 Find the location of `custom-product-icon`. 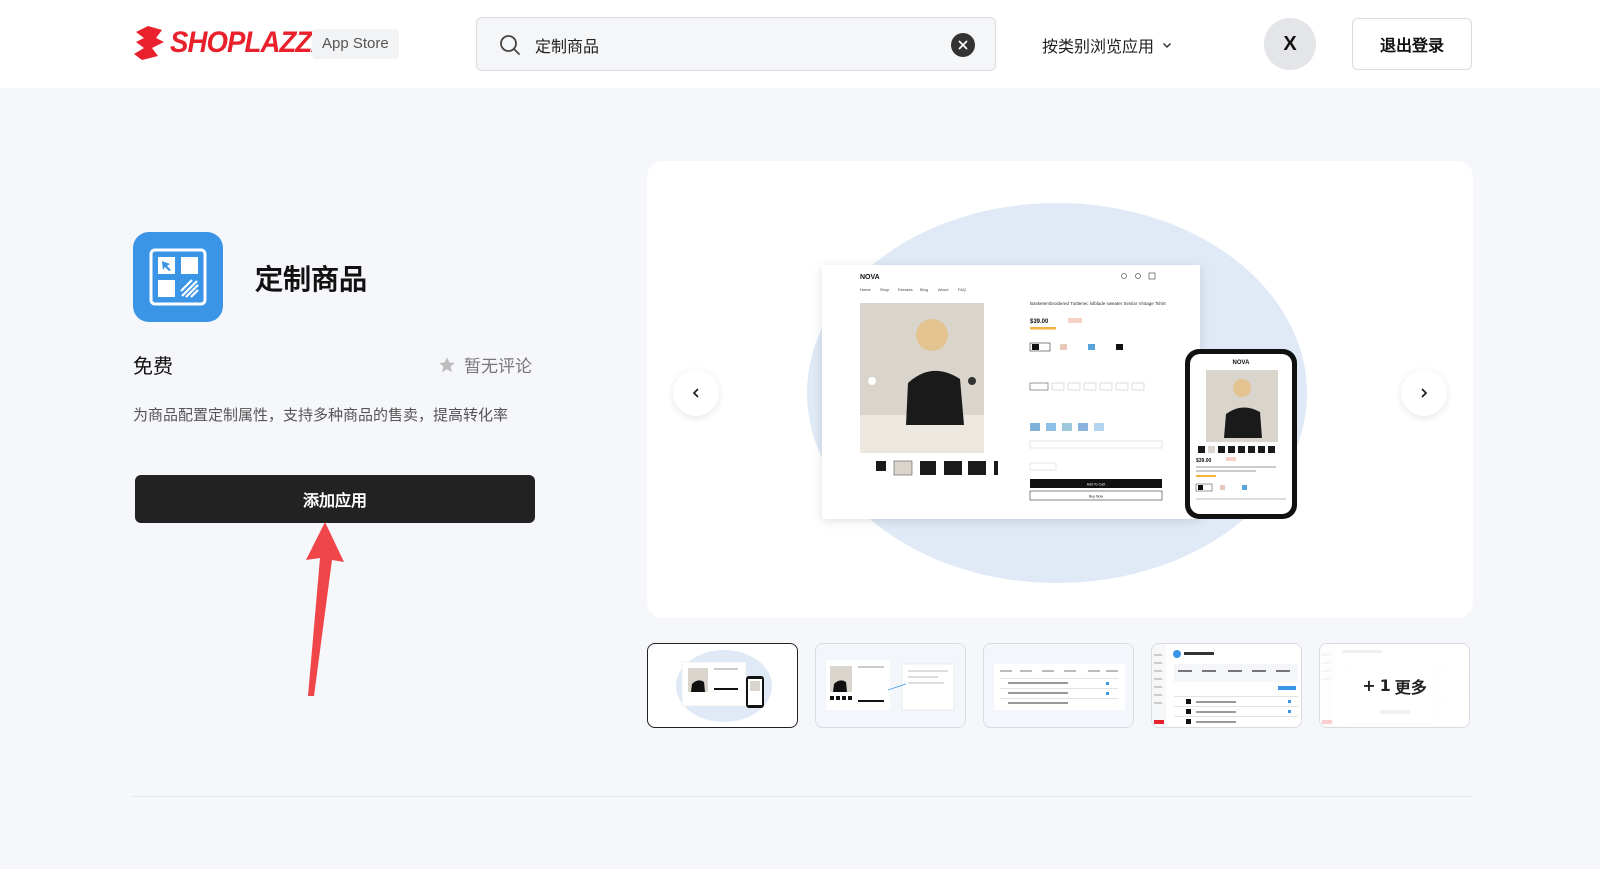

custom-product-icon is located at coordinates (178, 277).